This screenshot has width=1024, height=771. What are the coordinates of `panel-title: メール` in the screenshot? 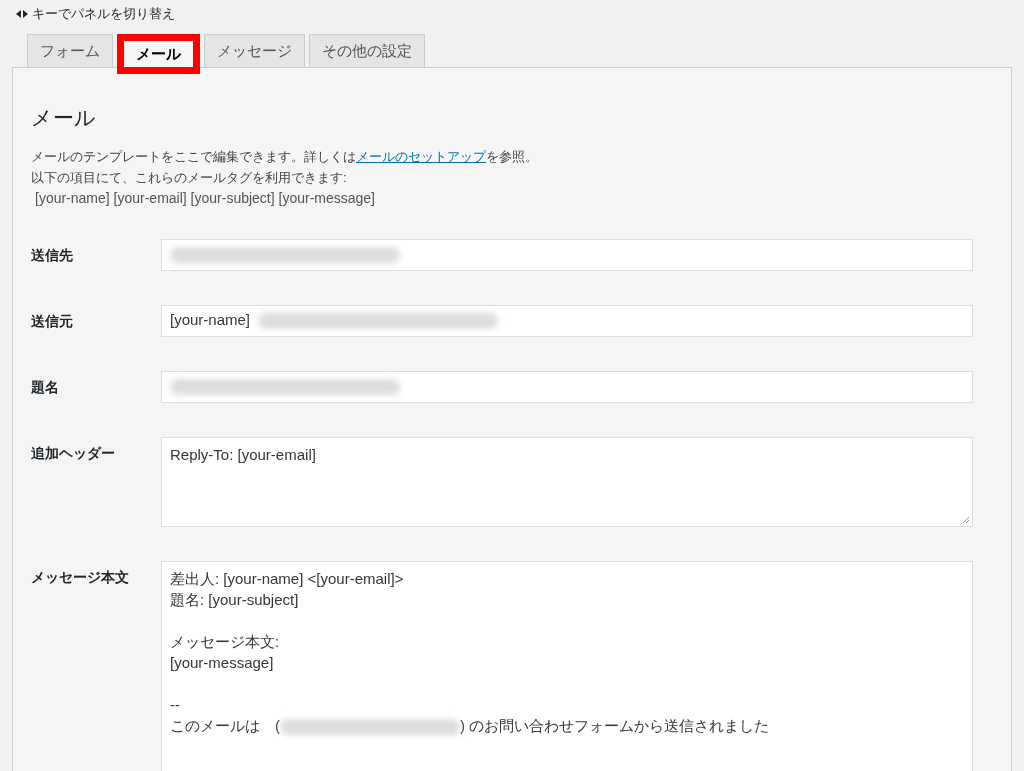 It's located at (64, 118).